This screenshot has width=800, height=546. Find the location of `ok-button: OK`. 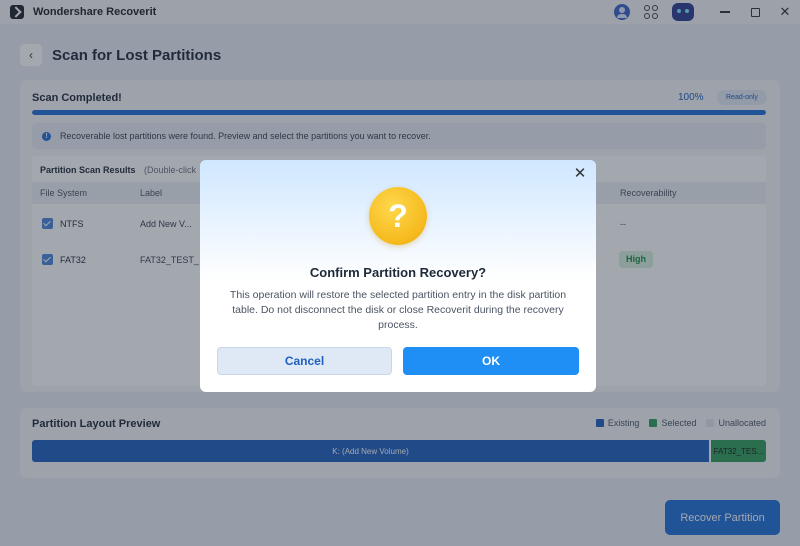

ok-button: OK is located at coordinates (491, 361).